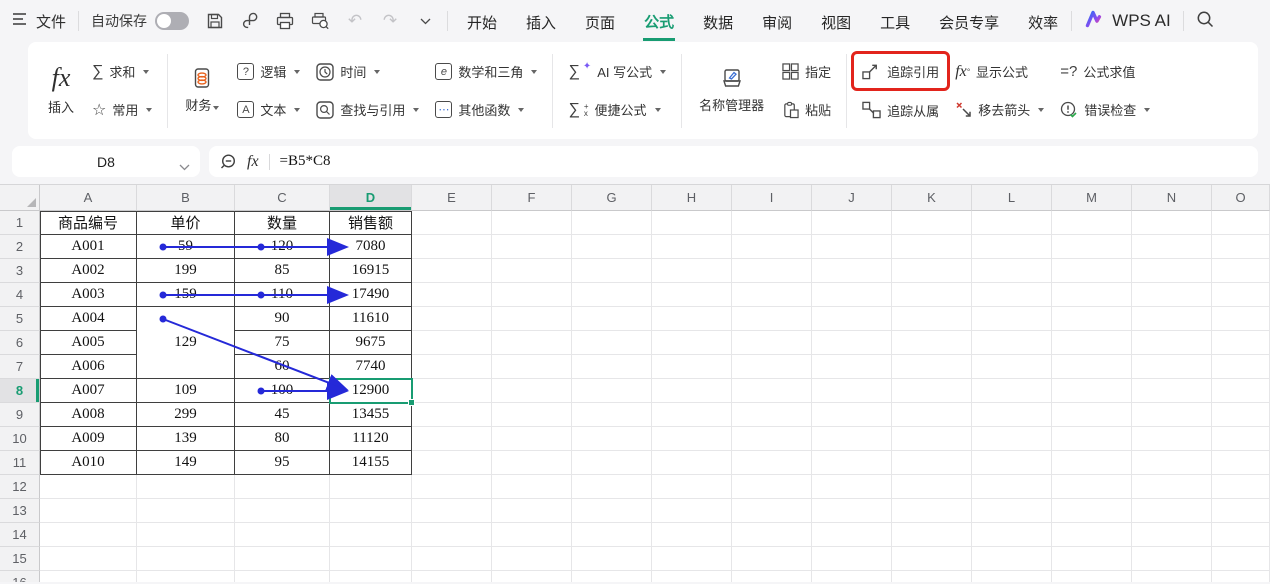 This screenshot has height=584, width=1270. I want to click on evaluate-formula-button: =? 公式求值, so click(1105, 72).